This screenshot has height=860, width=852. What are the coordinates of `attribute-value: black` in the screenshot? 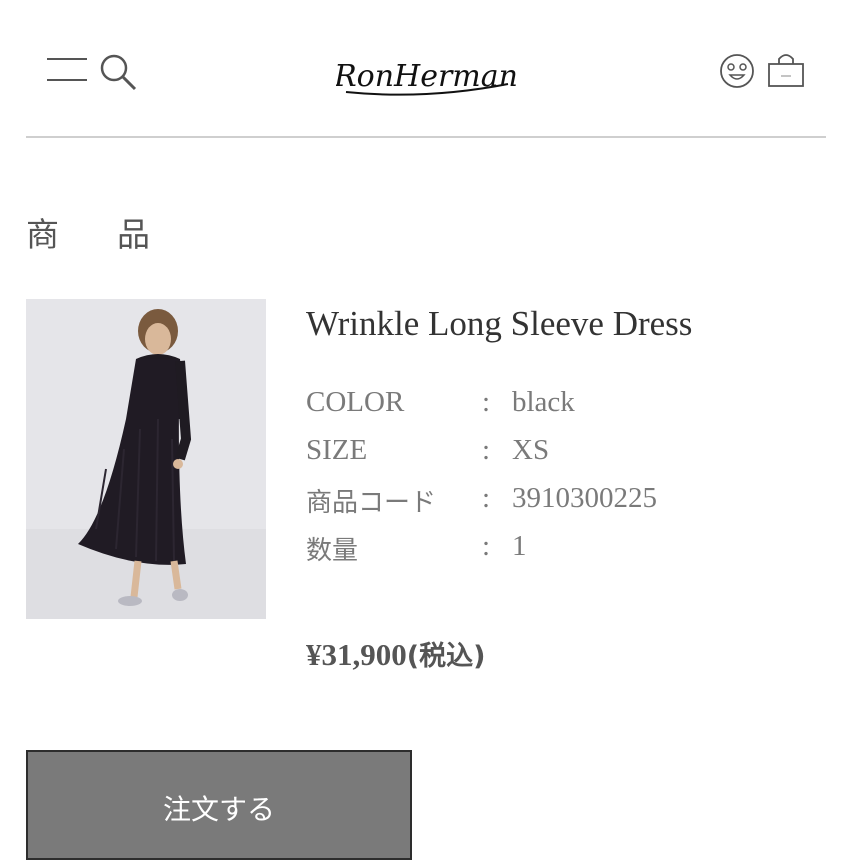 It's located at (543, 402).